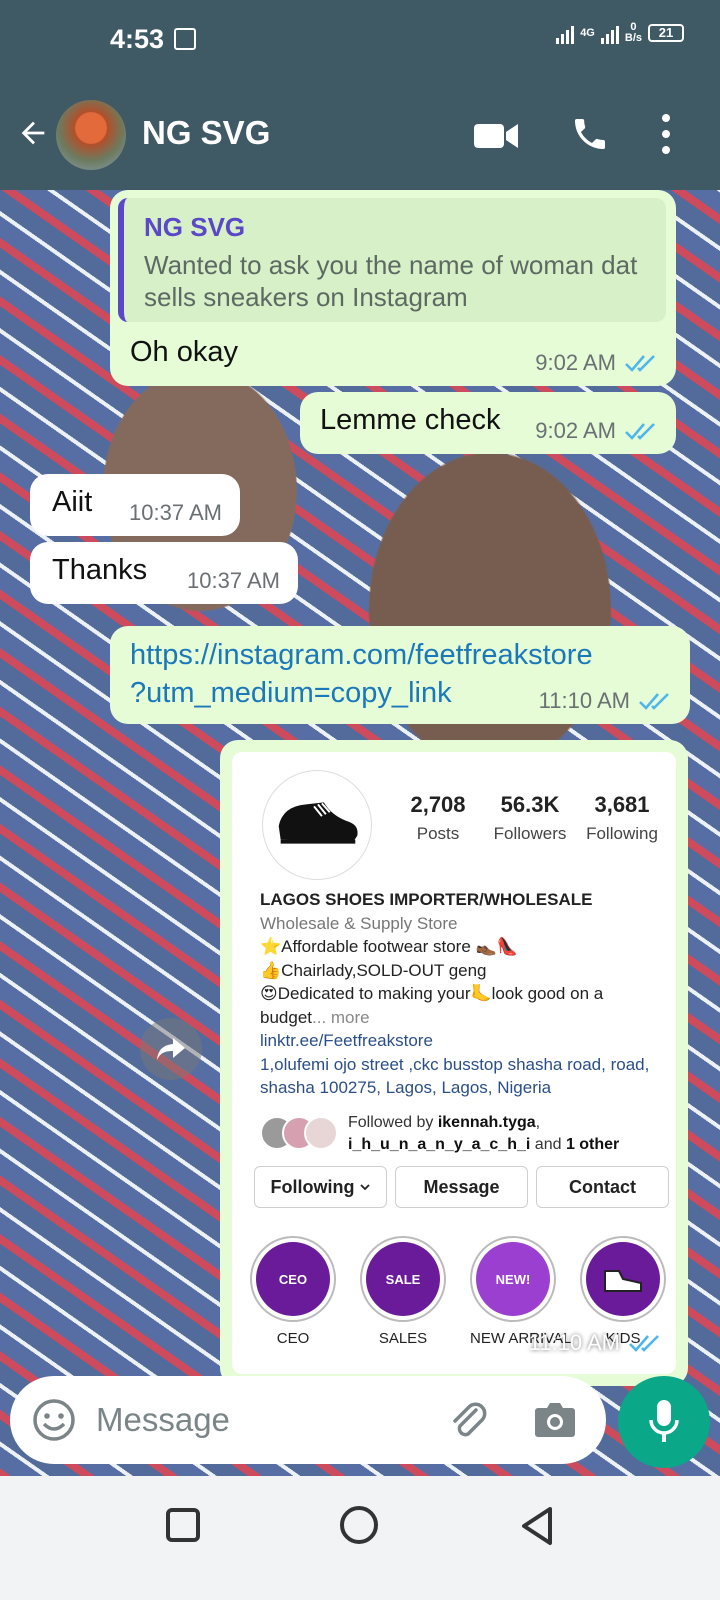  Describe the element at coordinates (622, 804) in the screenshot. I see `stat-value: 3,681` at that location.